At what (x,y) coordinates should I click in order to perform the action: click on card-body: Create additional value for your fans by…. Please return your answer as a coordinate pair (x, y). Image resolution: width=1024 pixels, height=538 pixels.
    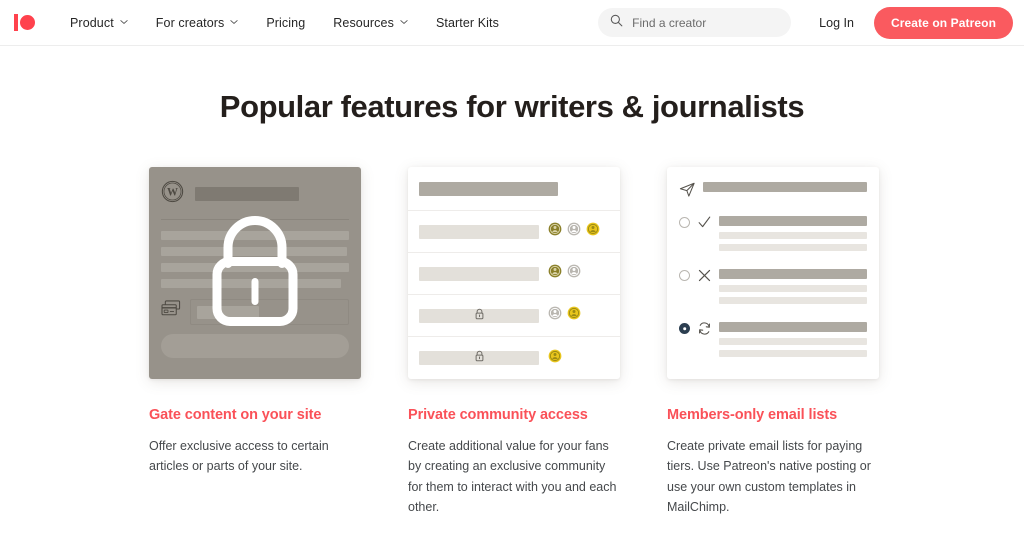
    Looking at the image, I should click on (512, 476).